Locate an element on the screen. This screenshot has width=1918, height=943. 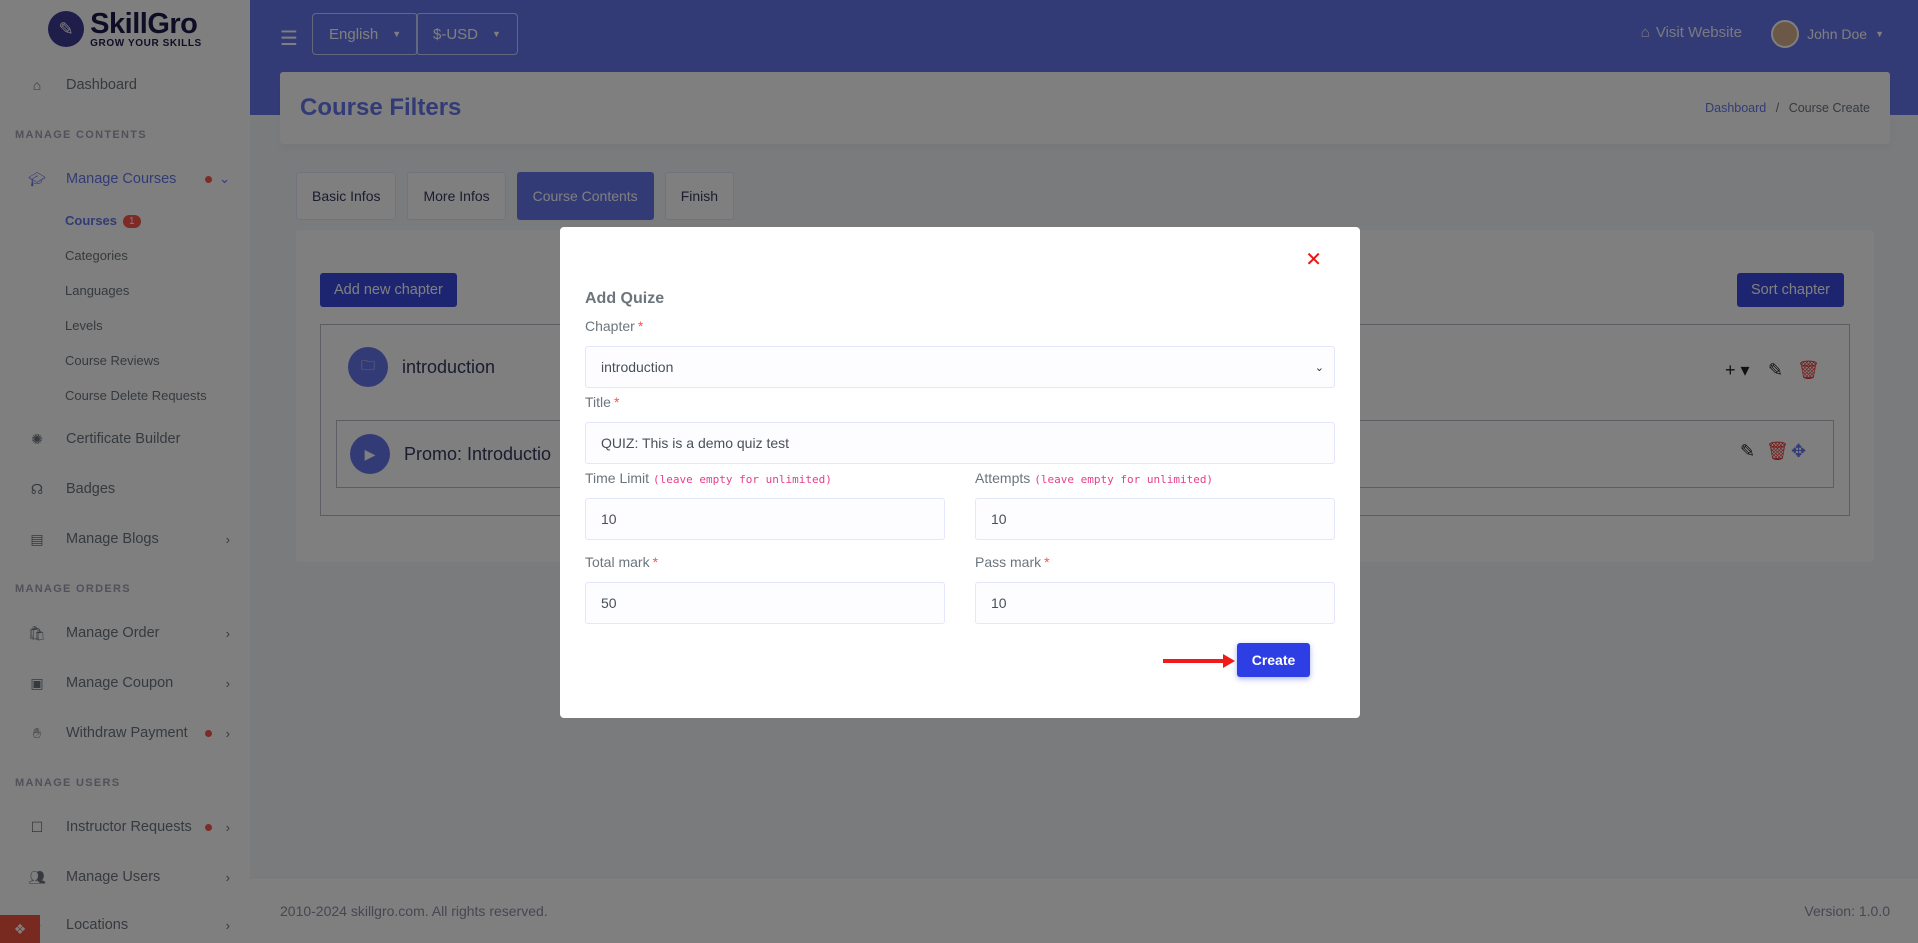
time-limit-label: Time Limit (leave empty for unlimited) is located at coordinates (708, 478).